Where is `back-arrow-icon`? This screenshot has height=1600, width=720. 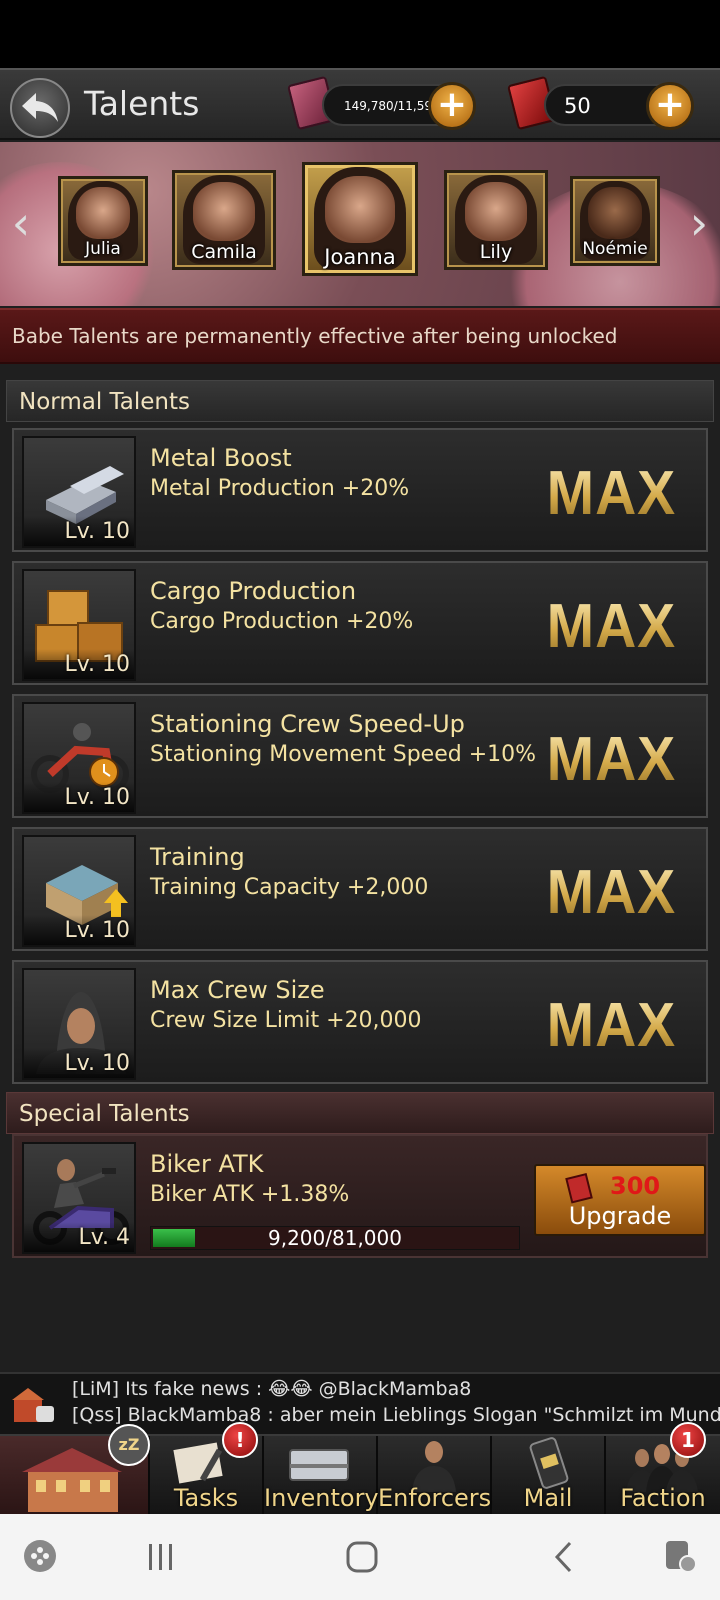
back-arrow-icon is located at coordinates (40, 107).